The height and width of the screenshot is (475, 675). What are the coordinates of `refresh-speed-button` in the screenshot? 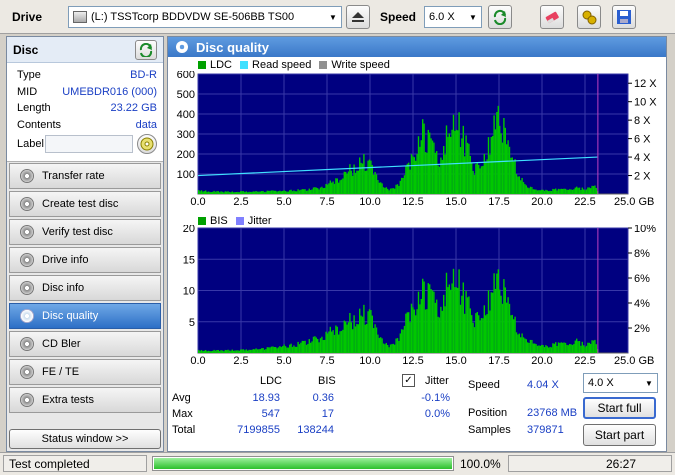 It's located at (500, 17).